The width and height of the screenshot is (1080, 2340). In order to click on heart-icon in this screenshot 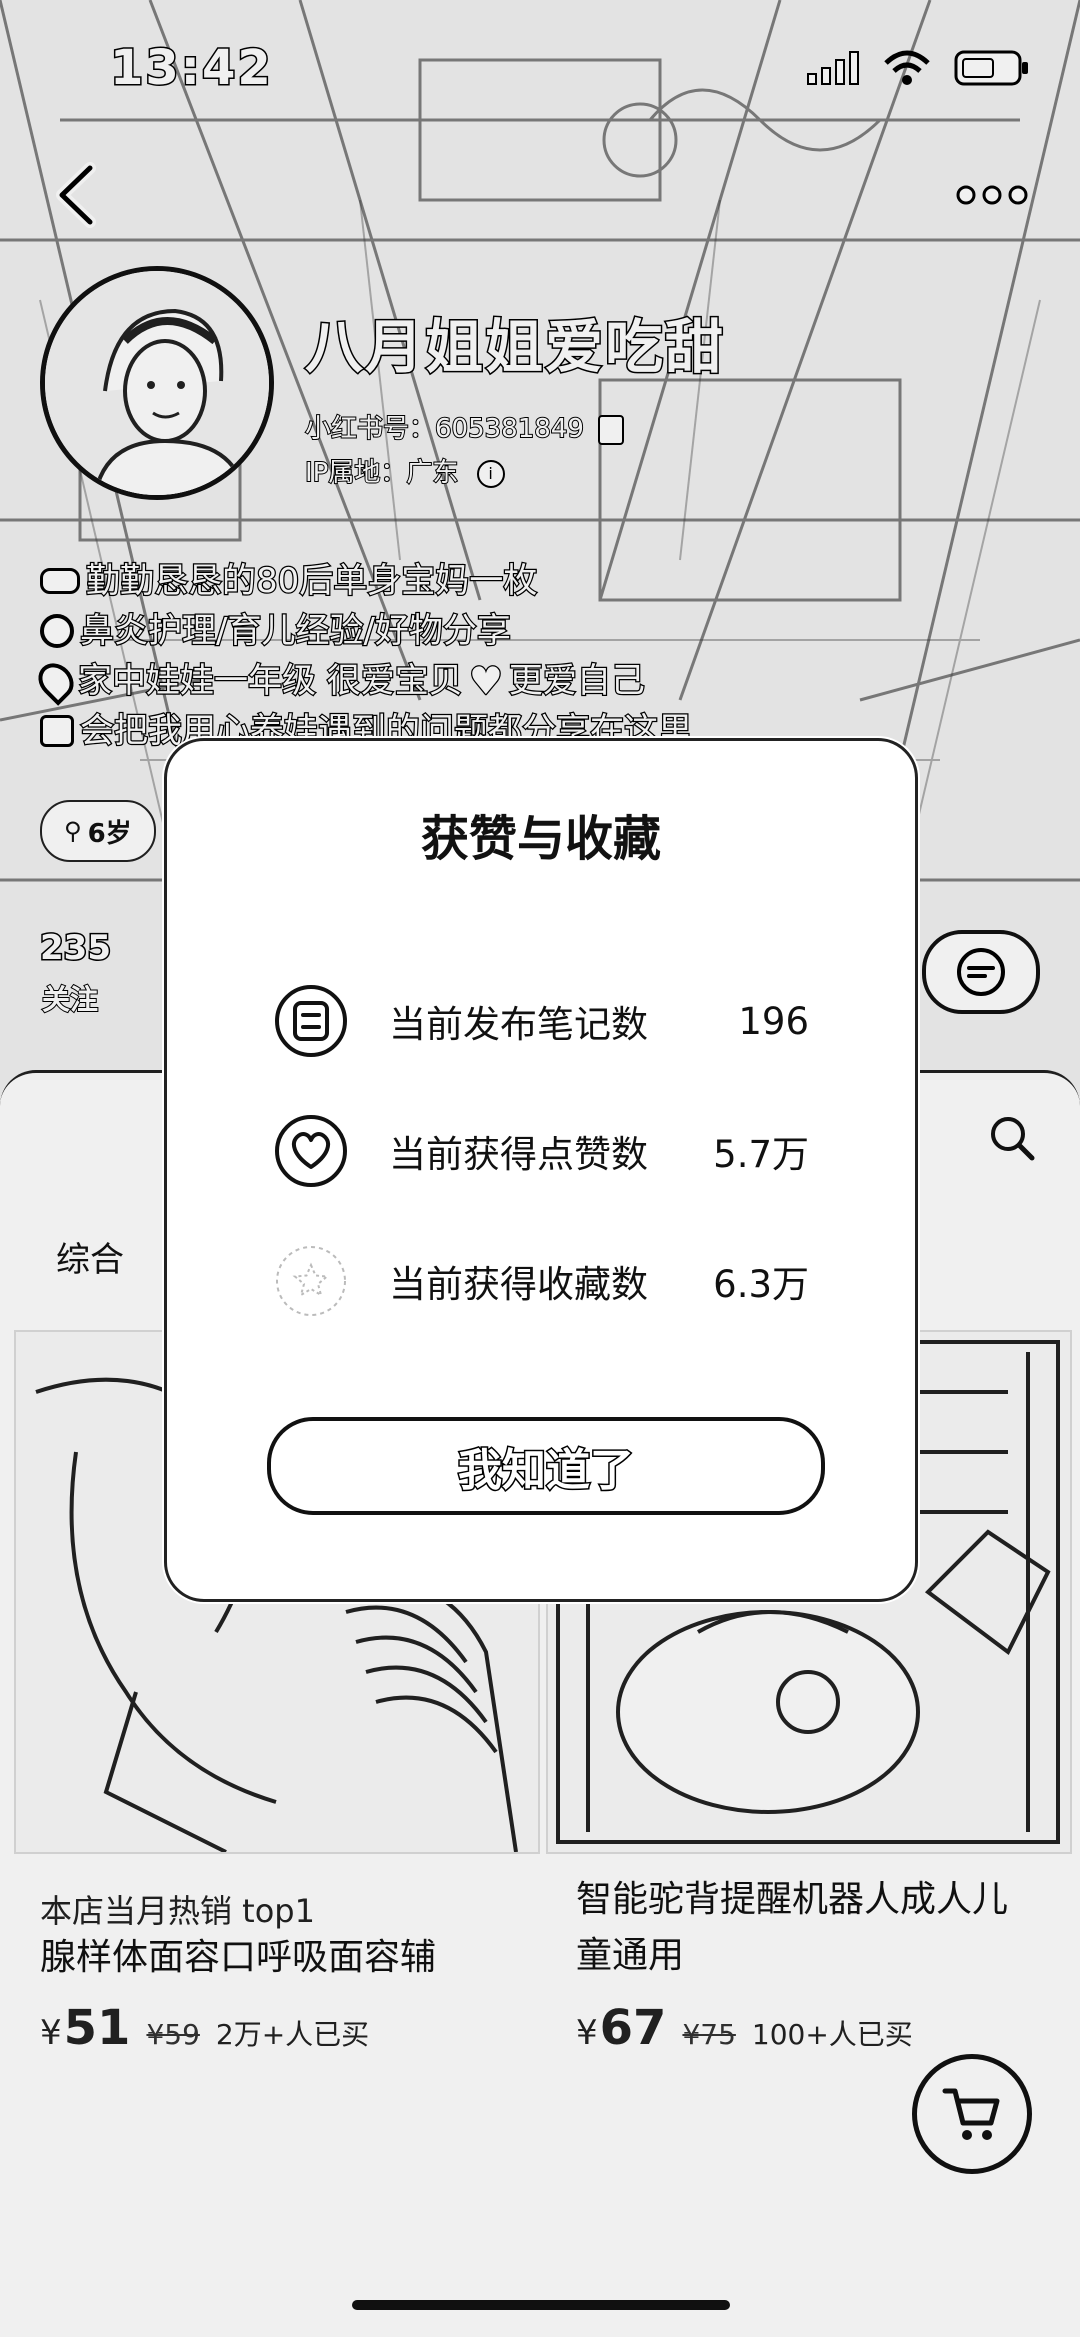, I will do `click(311, 1151)`.